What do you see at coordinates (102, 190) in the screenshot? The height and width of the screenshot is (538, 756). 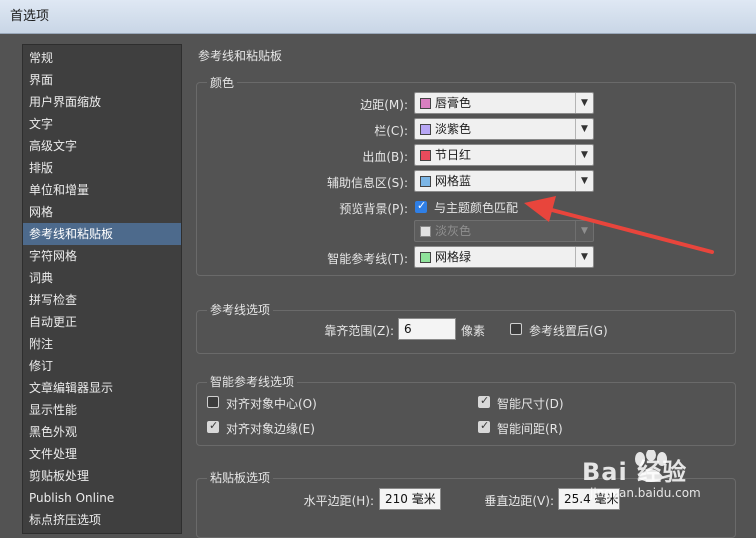 I see `sidebar-item: 单位和增量` at bounding box center [102, 190].